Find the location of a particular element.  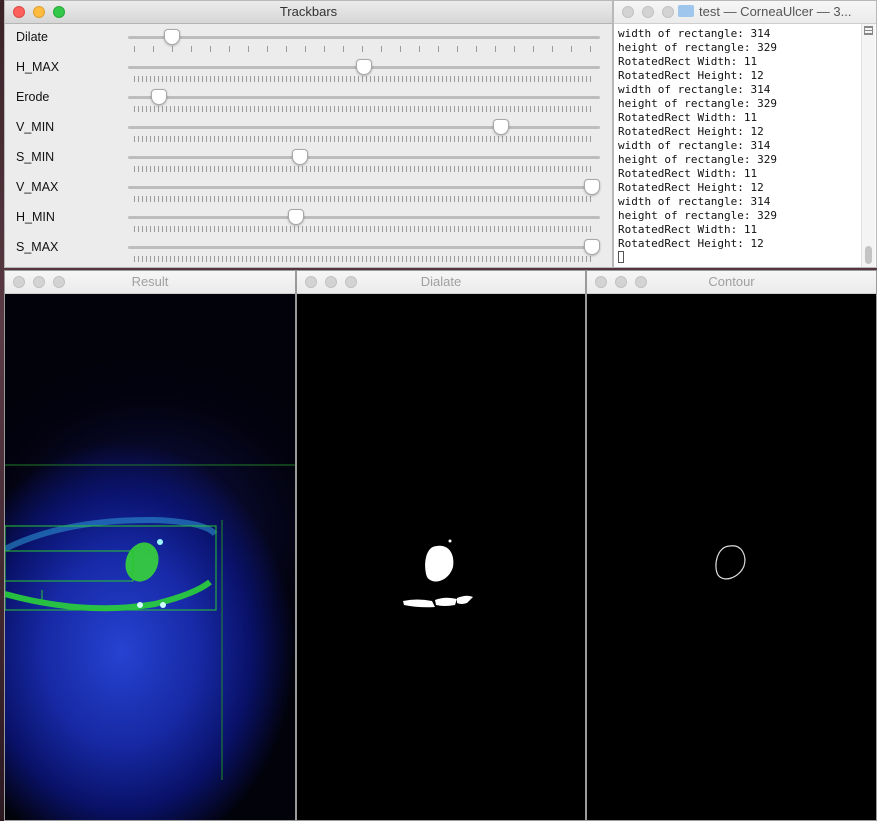

trackbar-row: Erode is located at coordinates (308, 99).